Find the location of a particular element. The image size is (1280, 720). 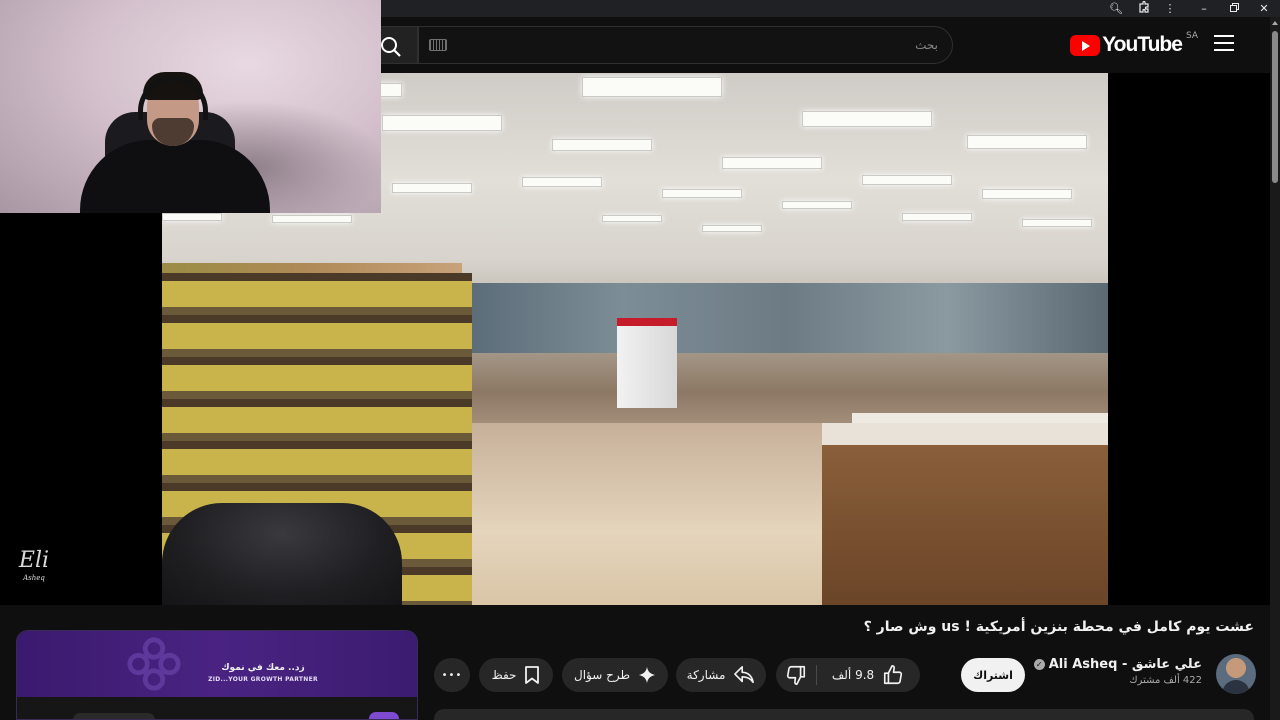

like-dislike-group: 9.8 ألف is located at coordinates (848, 675).